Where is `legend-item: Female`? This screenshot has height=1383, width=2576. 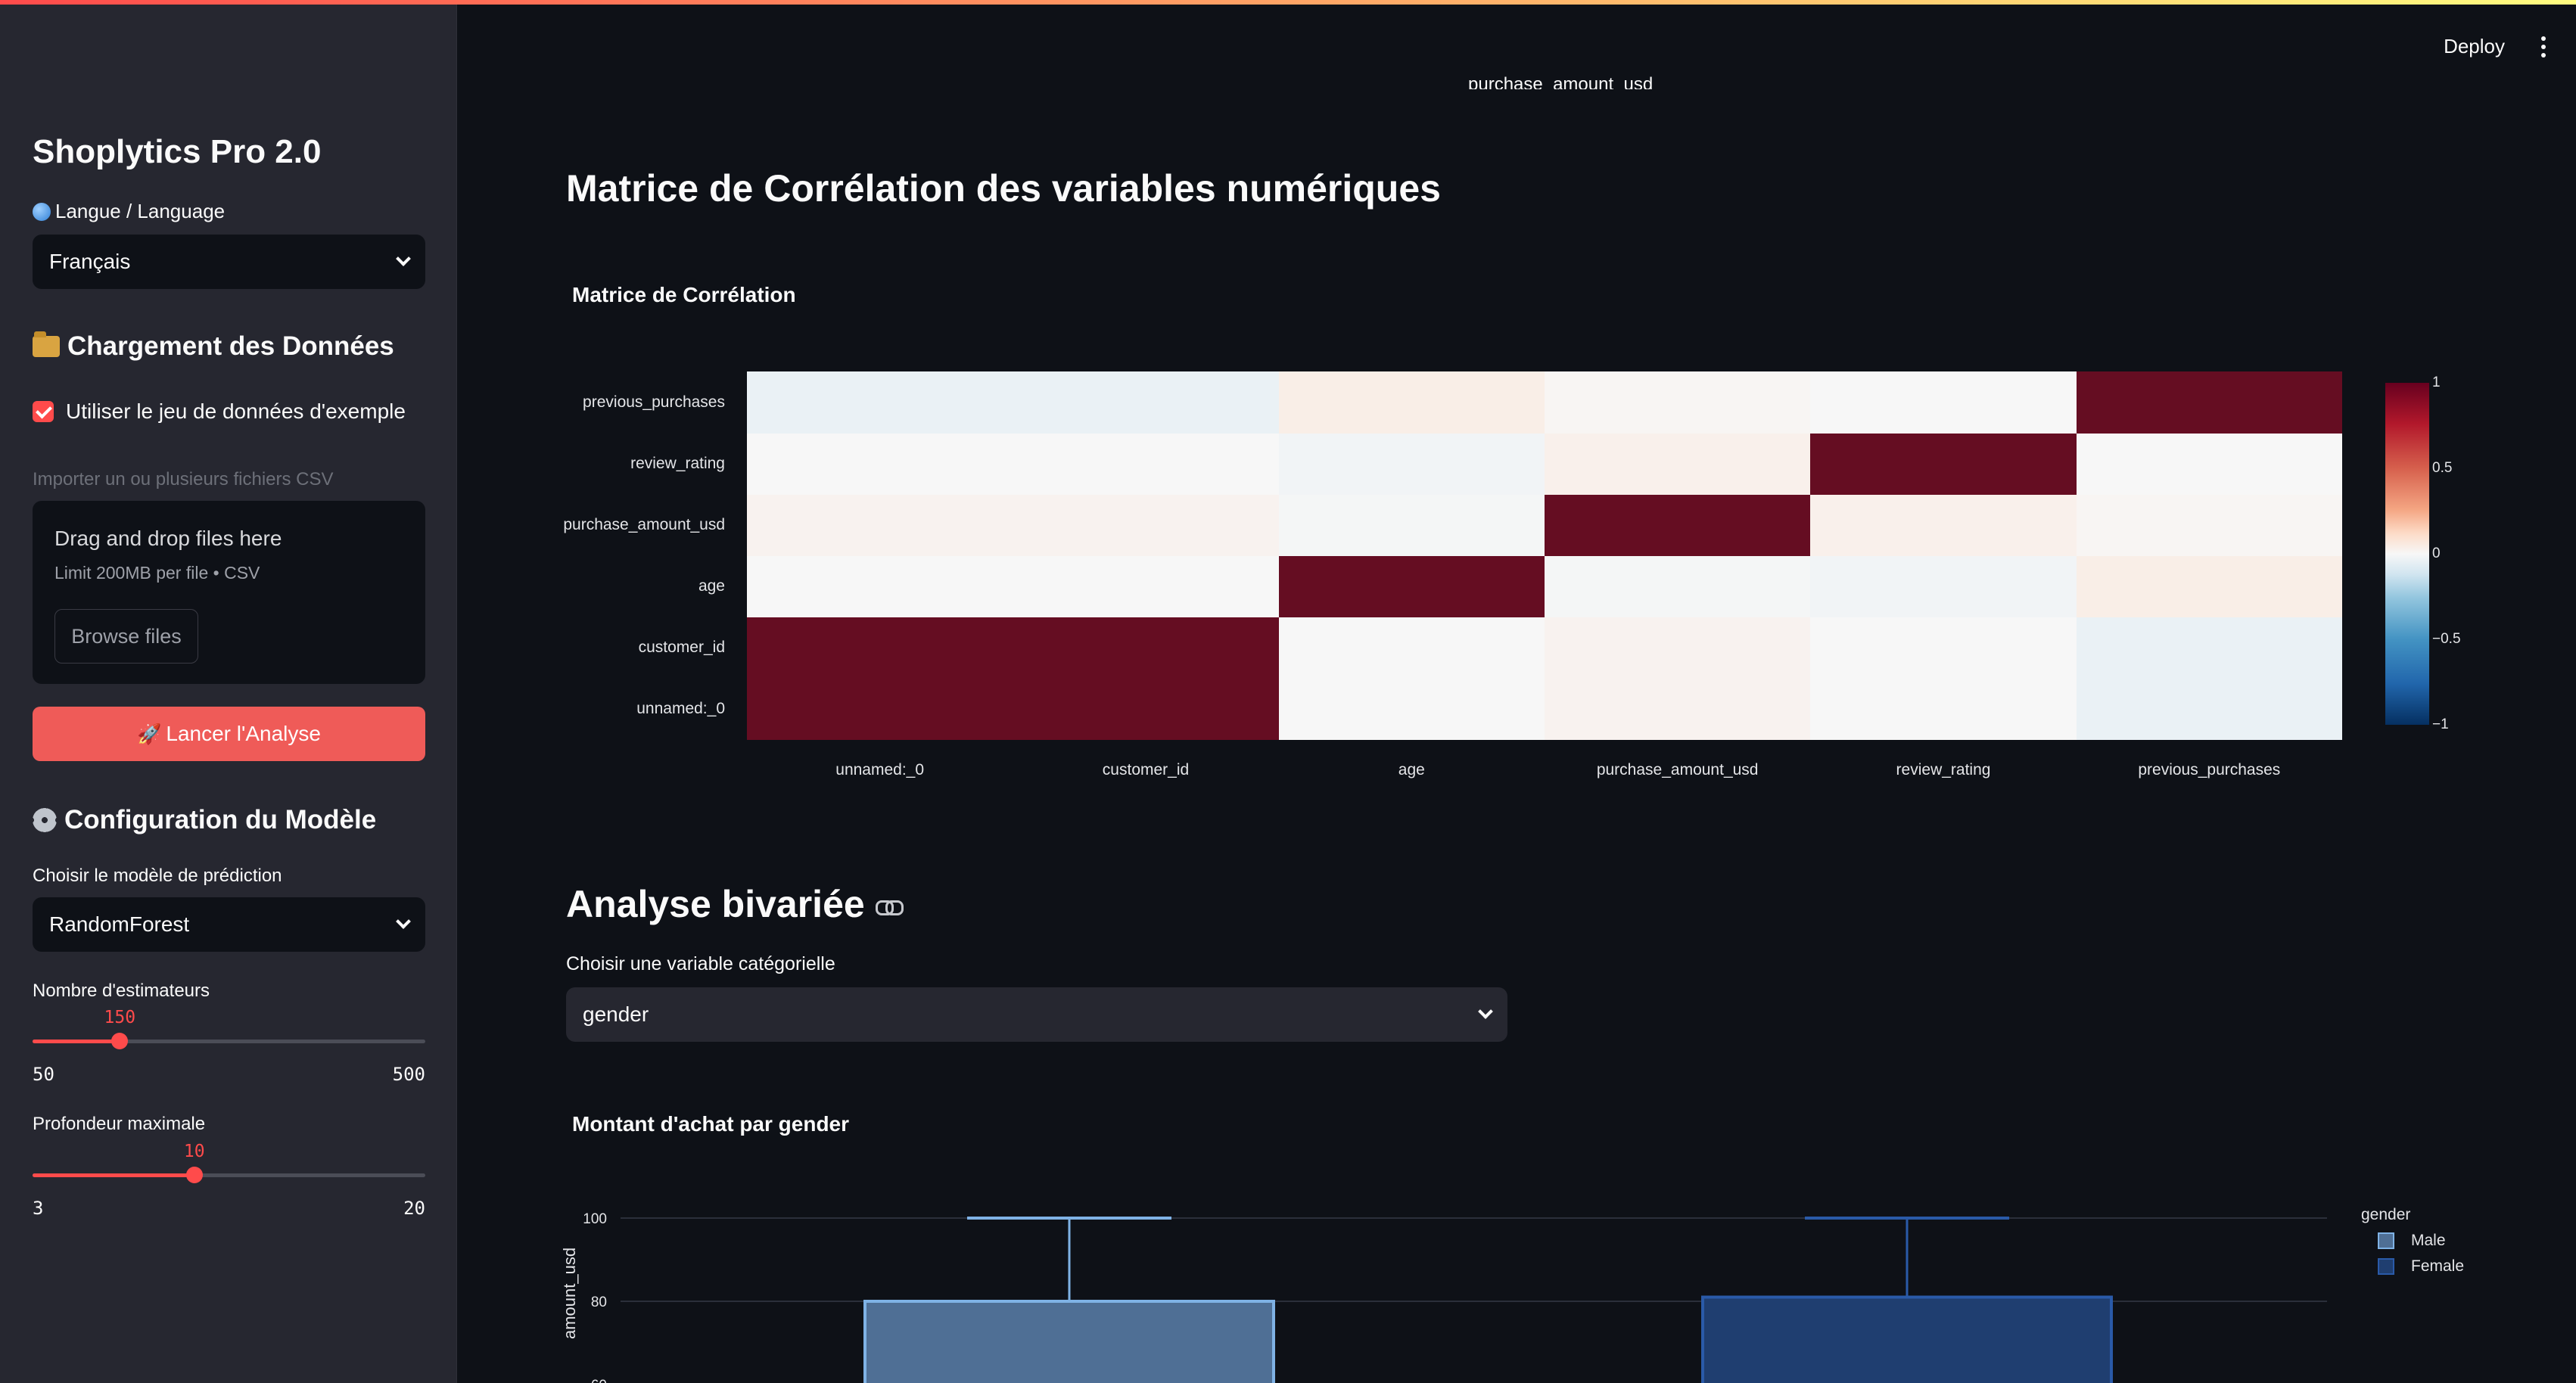 legend-item: Female is located at coordinates (2421, 1266).